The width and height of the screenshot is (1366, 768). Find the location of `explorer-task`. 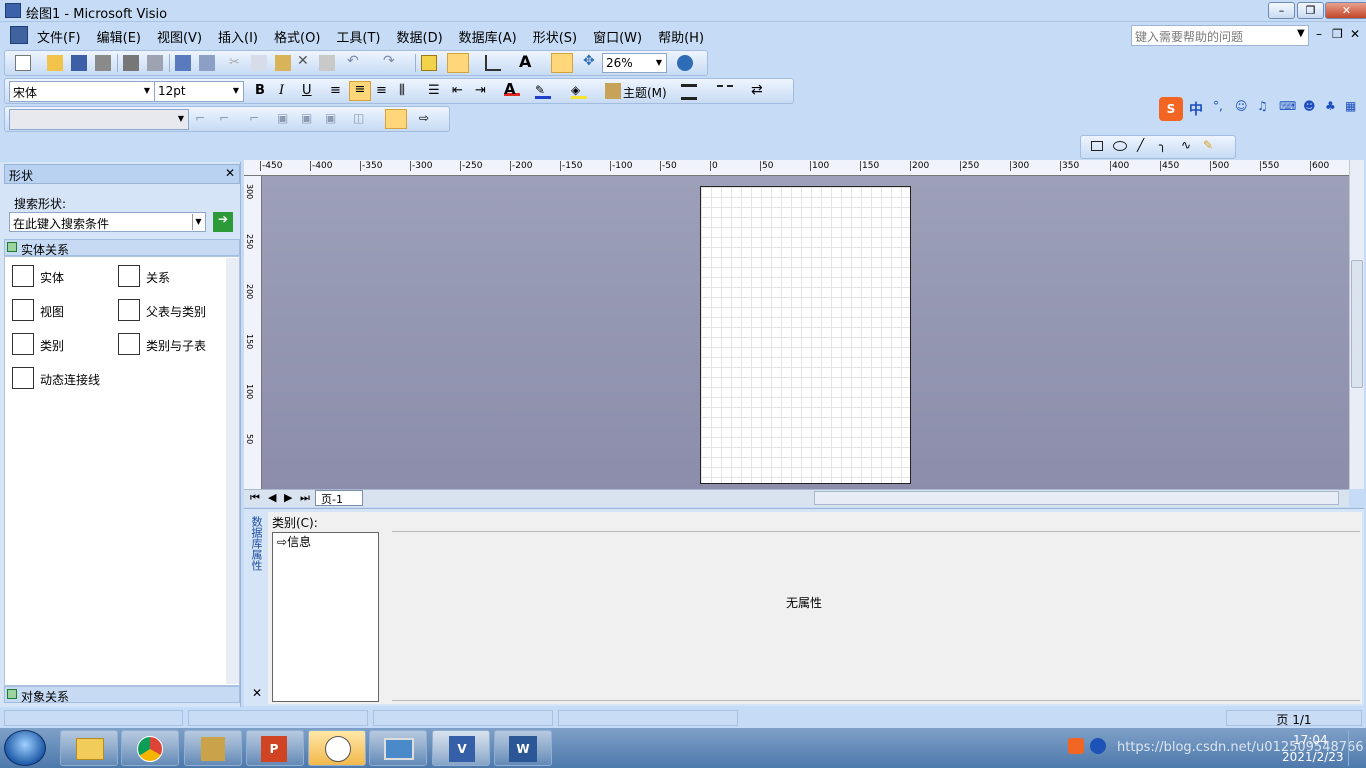

explorer-task is located at coordinates (89, 748).